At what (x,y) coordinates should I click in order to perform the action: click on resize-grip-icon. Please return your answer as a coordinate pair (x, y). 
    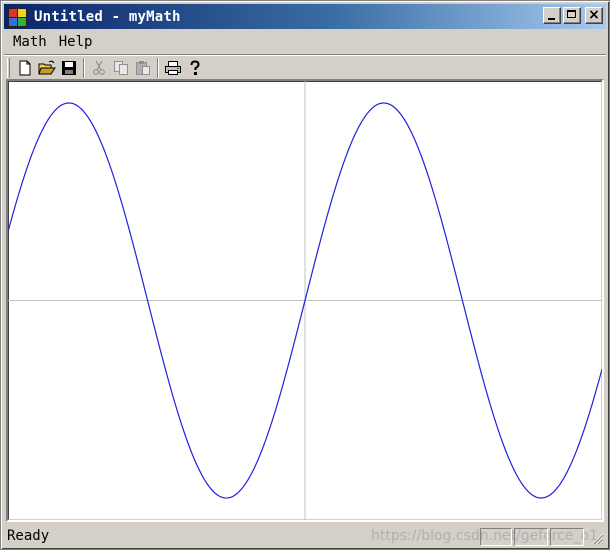
    Looking at the image, I should click on (597, 538).